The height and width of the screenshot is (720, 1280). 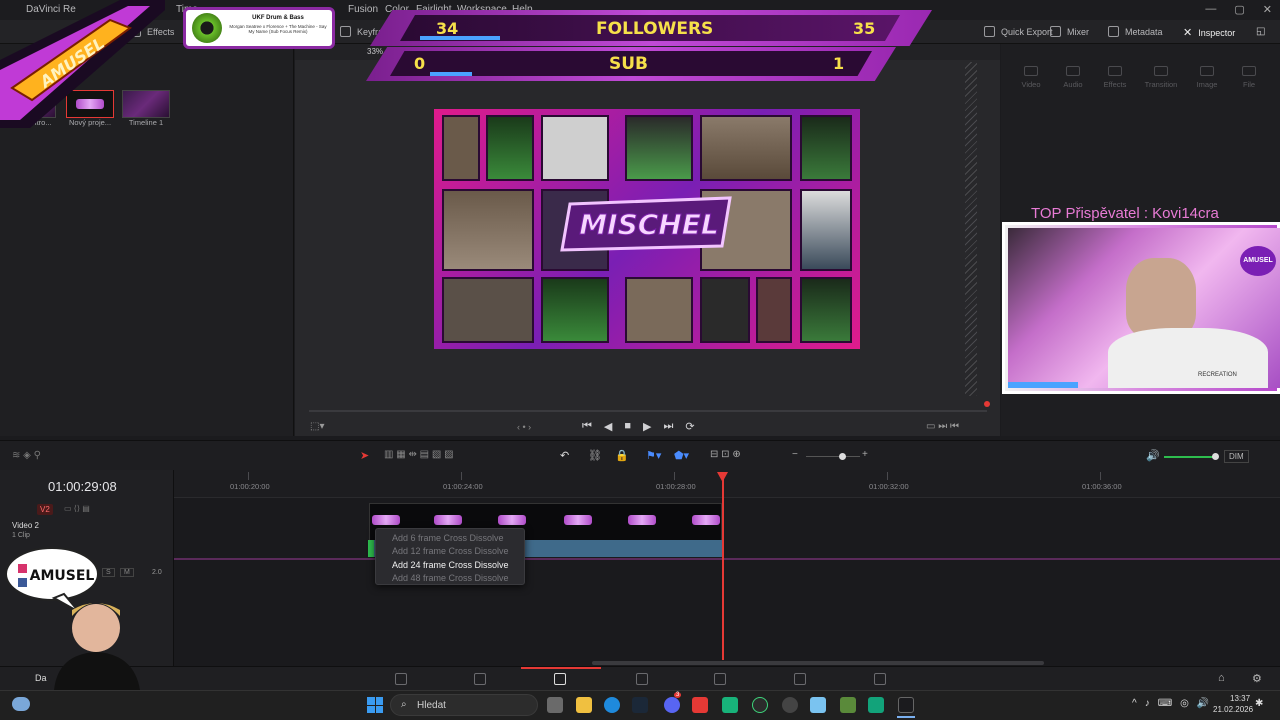 What do you see at coordinates (730, 705) in the screenshot?
I see `app-icon-green` at bounding box center [730, 705].